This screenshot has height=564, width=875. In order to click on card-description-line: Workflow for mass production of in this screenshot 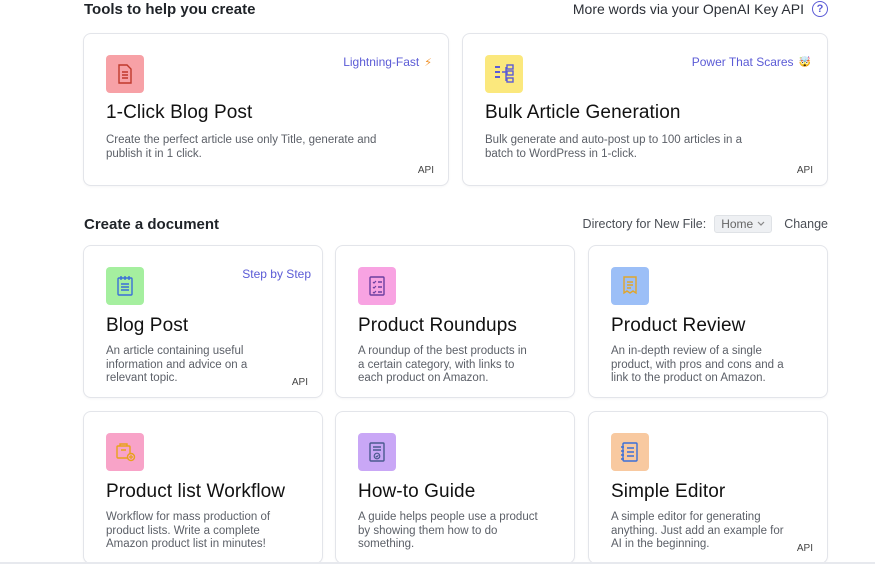, I will do `click(188, 517)`.